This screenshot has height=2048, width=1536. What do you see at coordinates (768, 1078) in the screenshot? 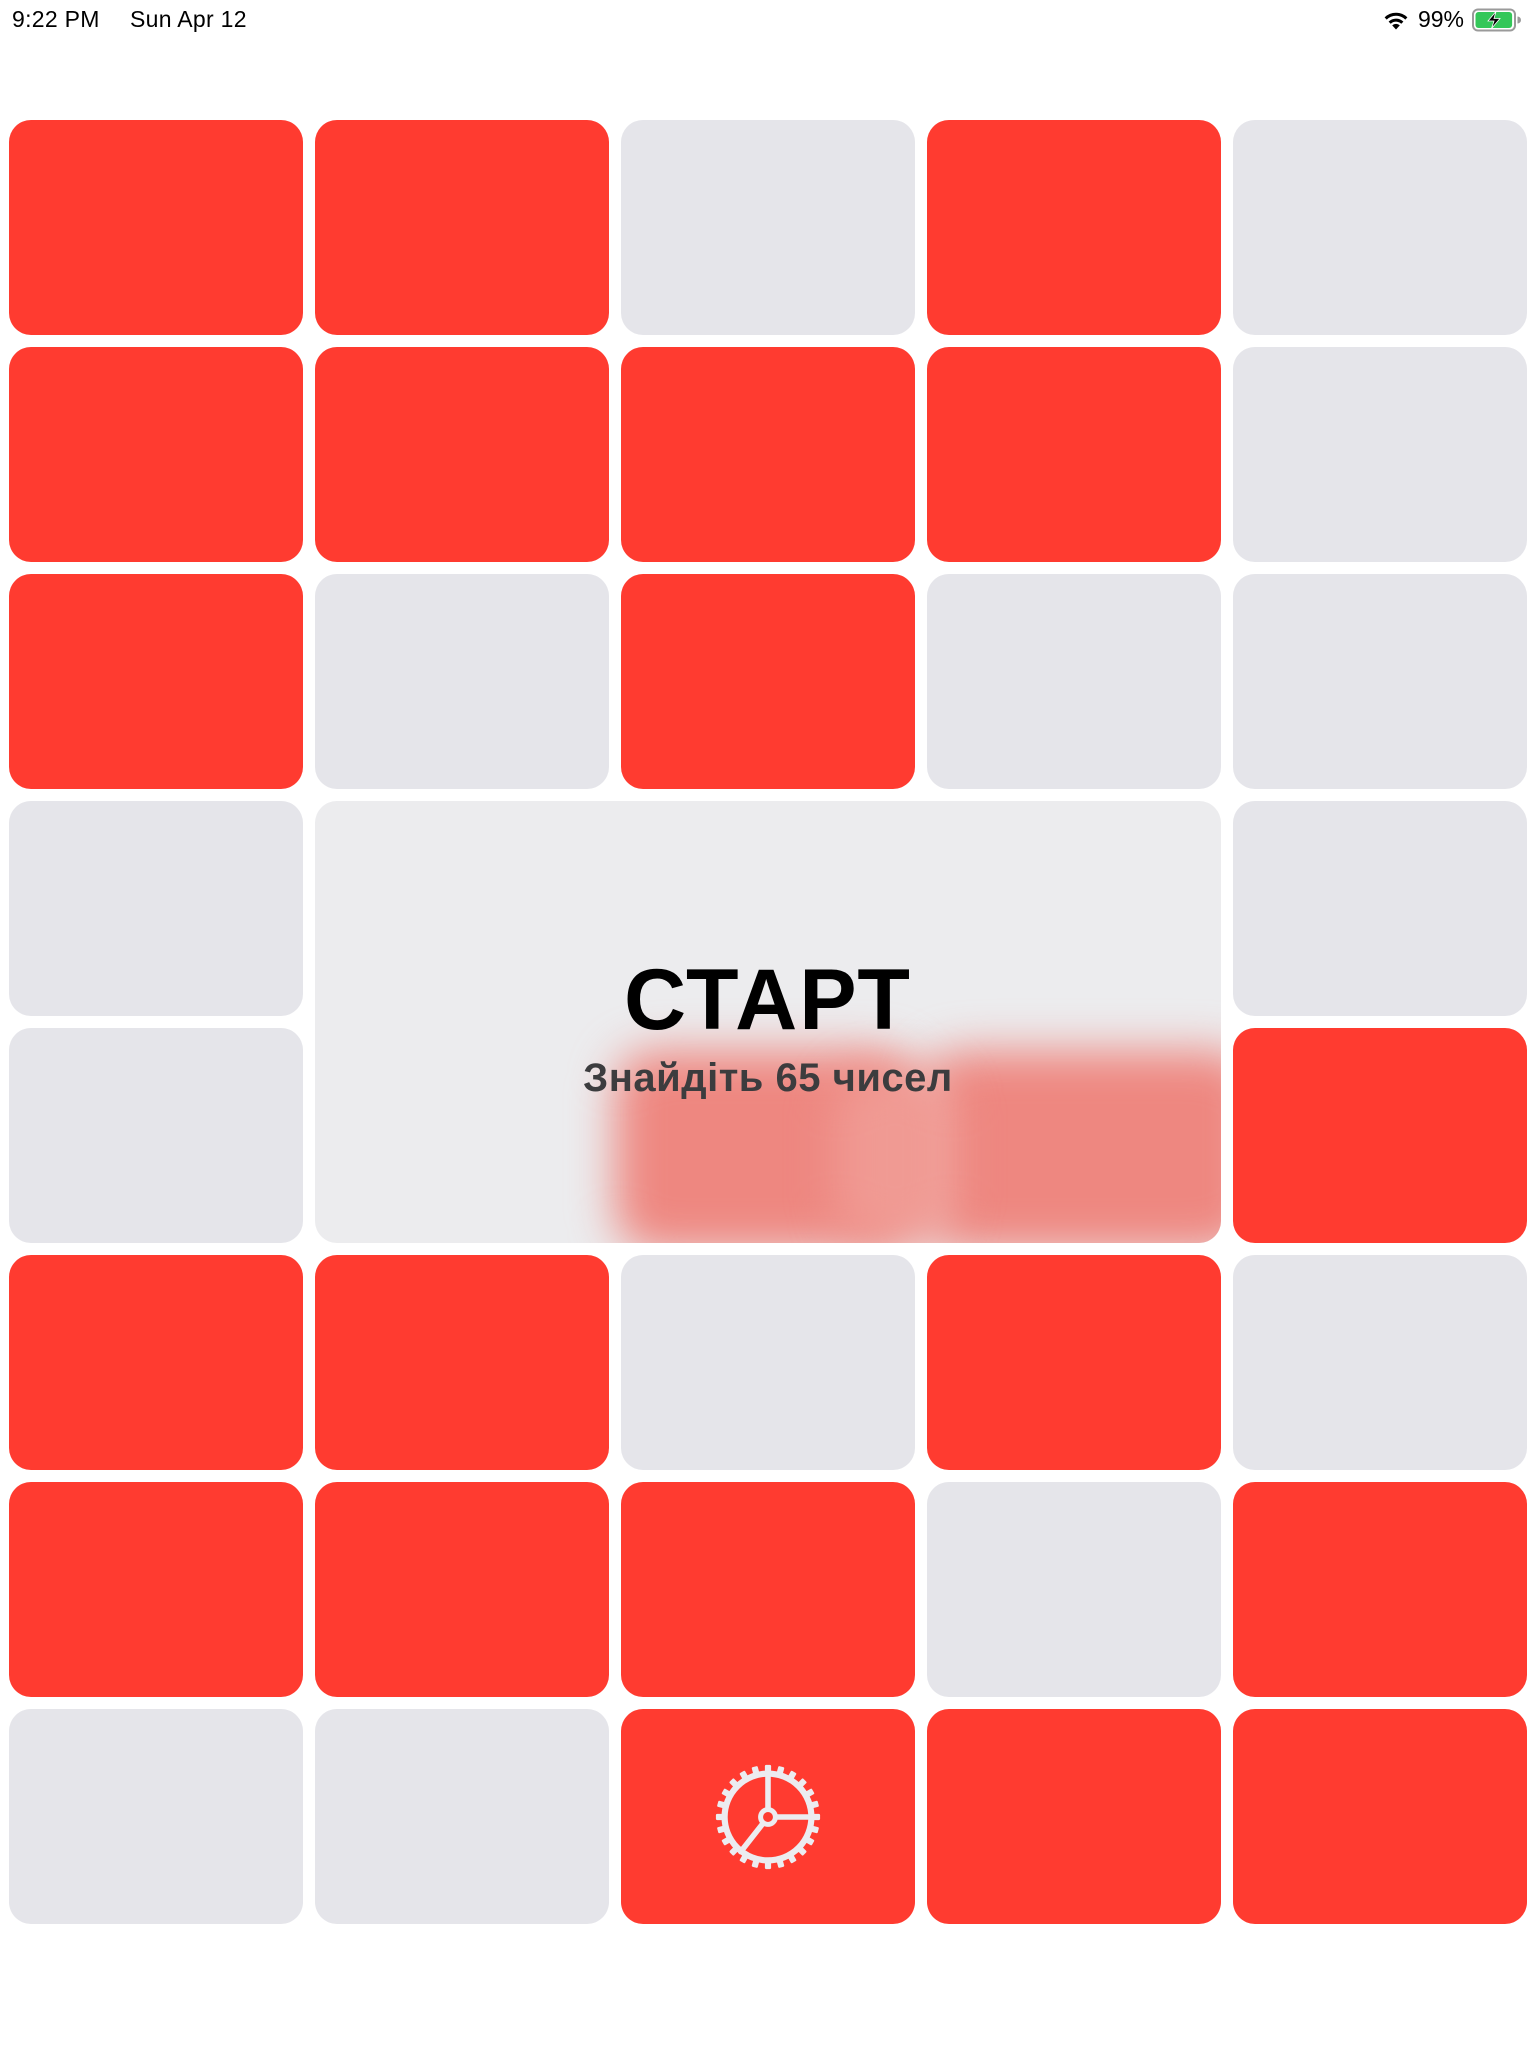
I see `start-subtitle: Знайдіть 65 чисел` at bounding box center [768, 1078].